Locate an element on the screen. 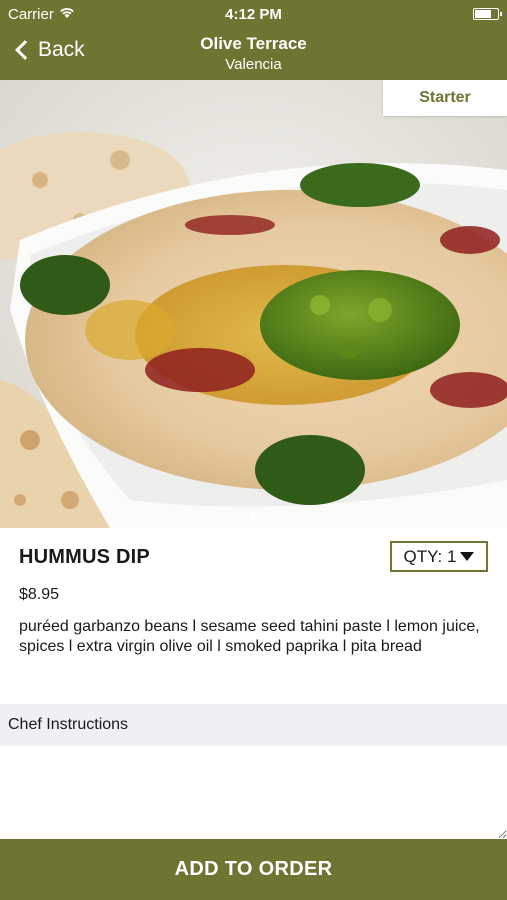 This screenshot has height=900, width=507. restaurant-name: Olive Terrace is located at coordinates (253, 43).